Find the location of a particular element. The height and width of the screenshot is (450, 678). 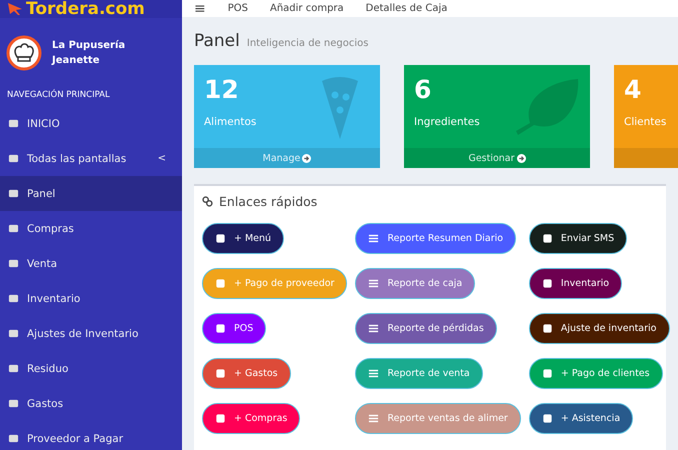

sidebar-item: Gastos is located at coordinates (91, 403).